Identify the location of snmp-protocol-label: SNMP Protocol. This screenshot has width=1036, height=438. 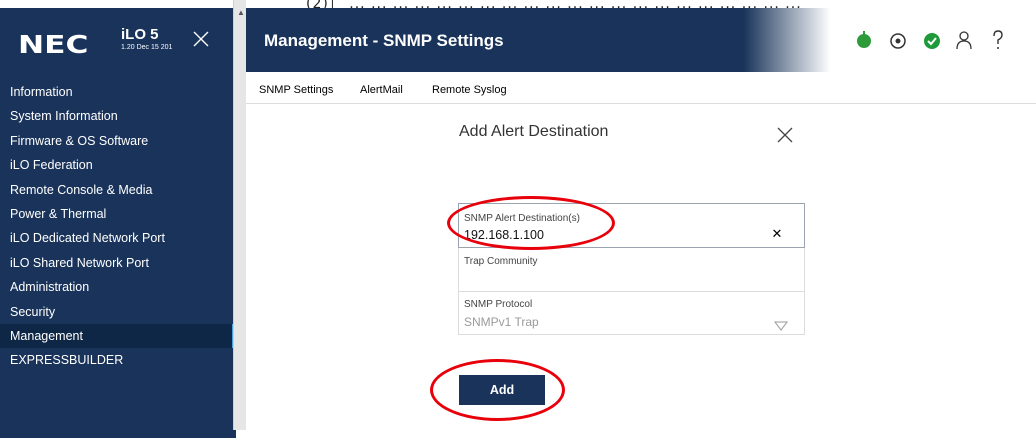
(498, 304).